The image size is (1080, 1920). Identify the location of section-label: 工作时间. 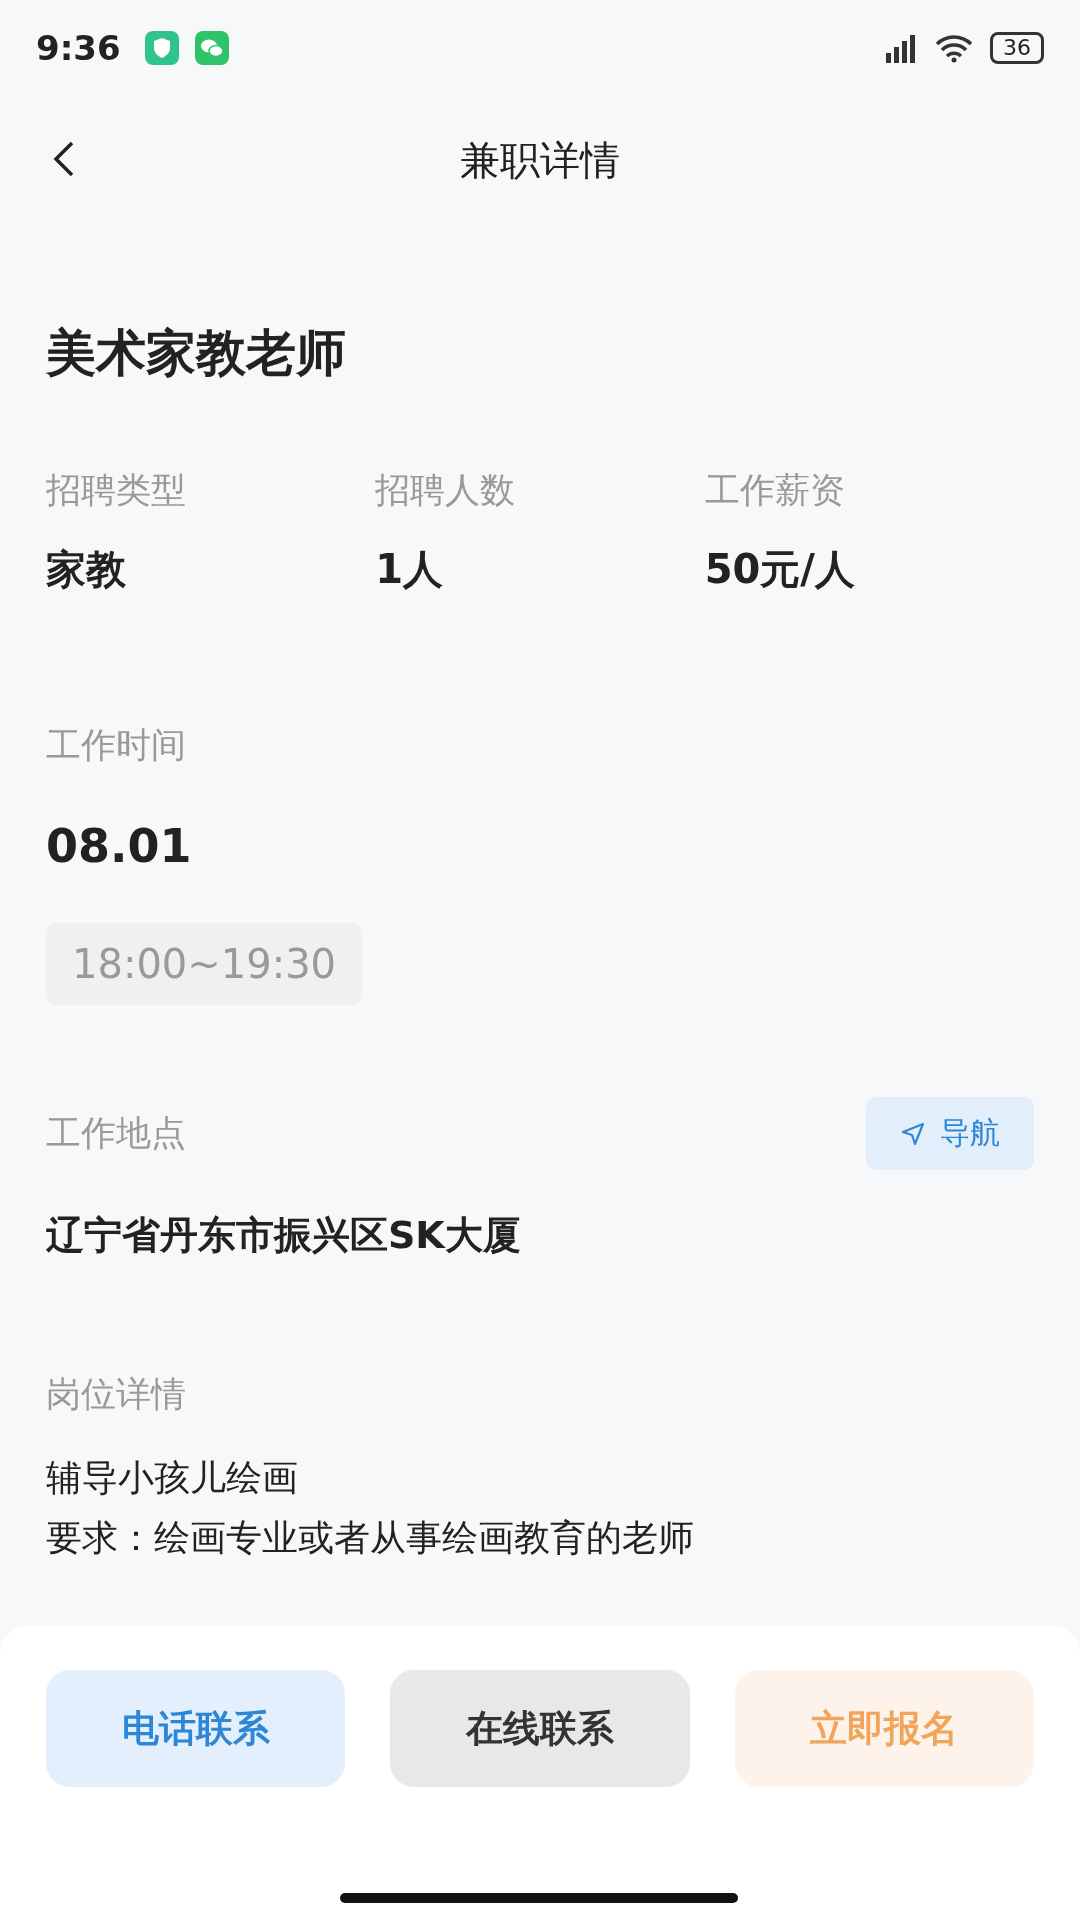
(116, 745).